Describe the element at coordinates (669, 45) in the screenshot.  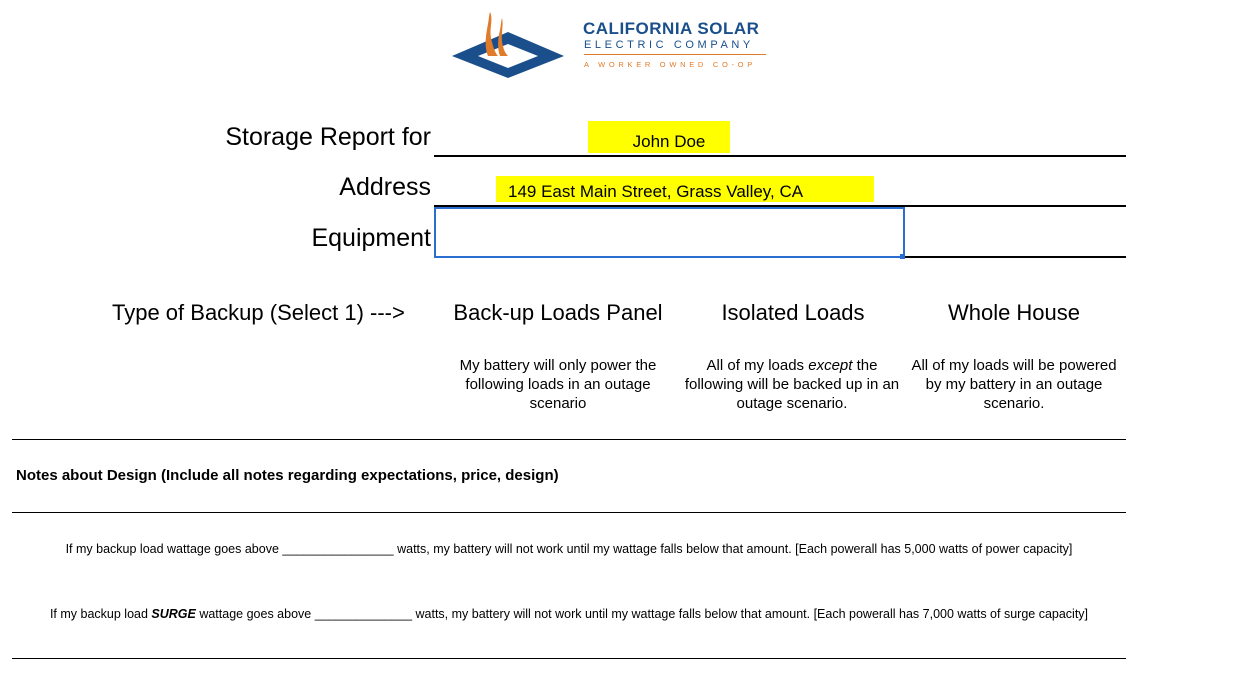
I see `logo-subtitle: ELECTRIC COMPANY` at that location.